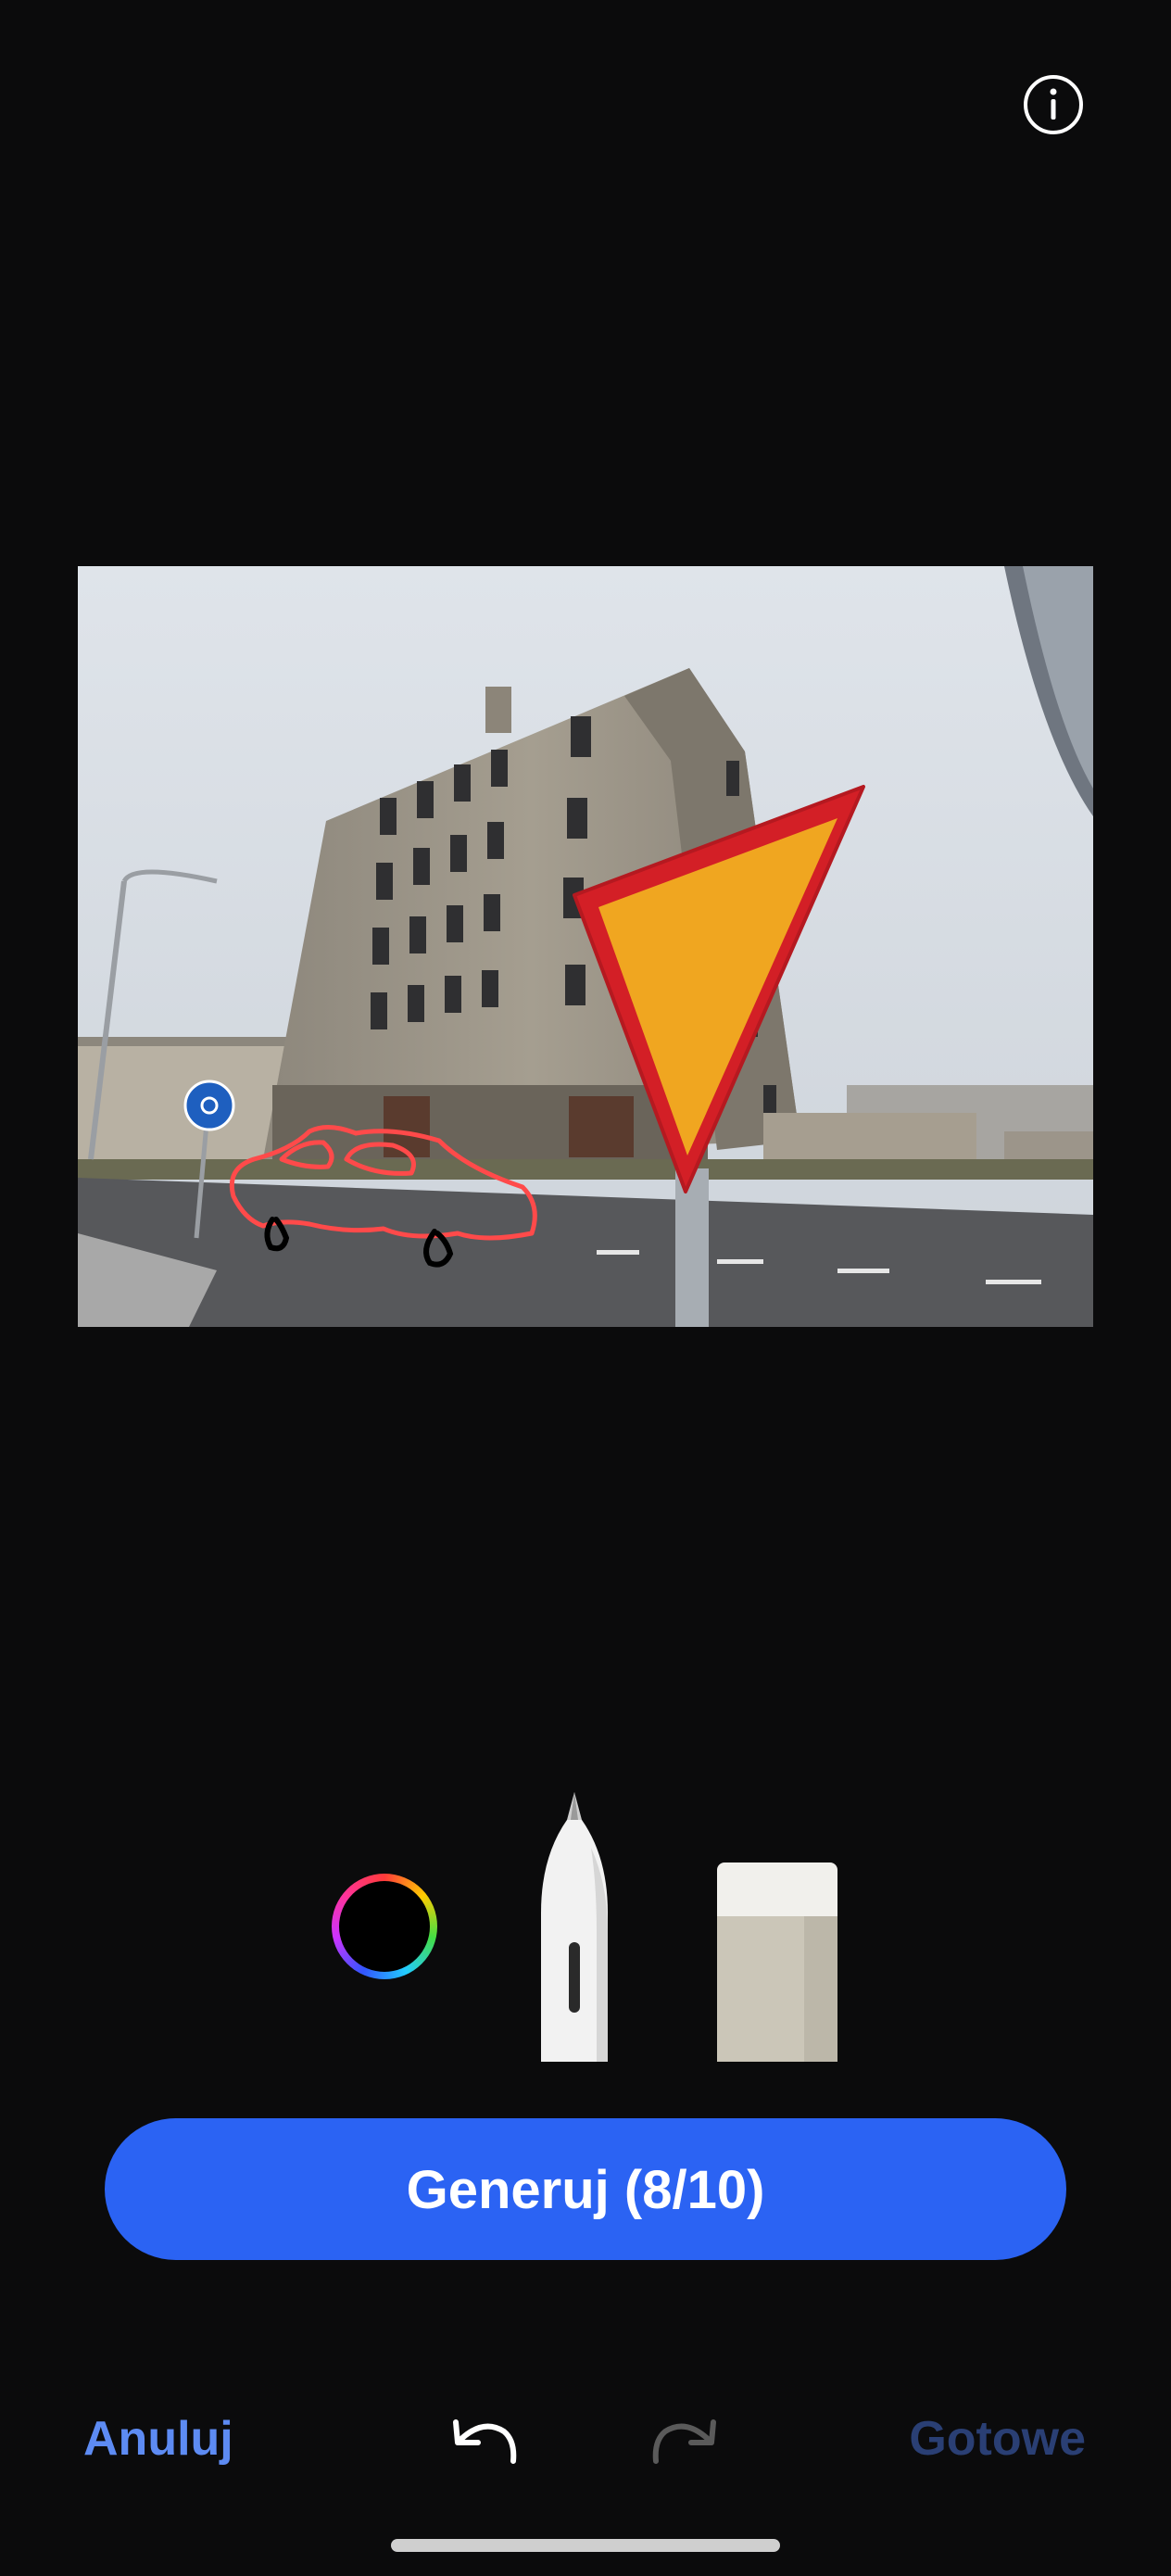  Describe the element at coordinates (484, 2442) in the screenshot. I see `undo-icon` at that location.